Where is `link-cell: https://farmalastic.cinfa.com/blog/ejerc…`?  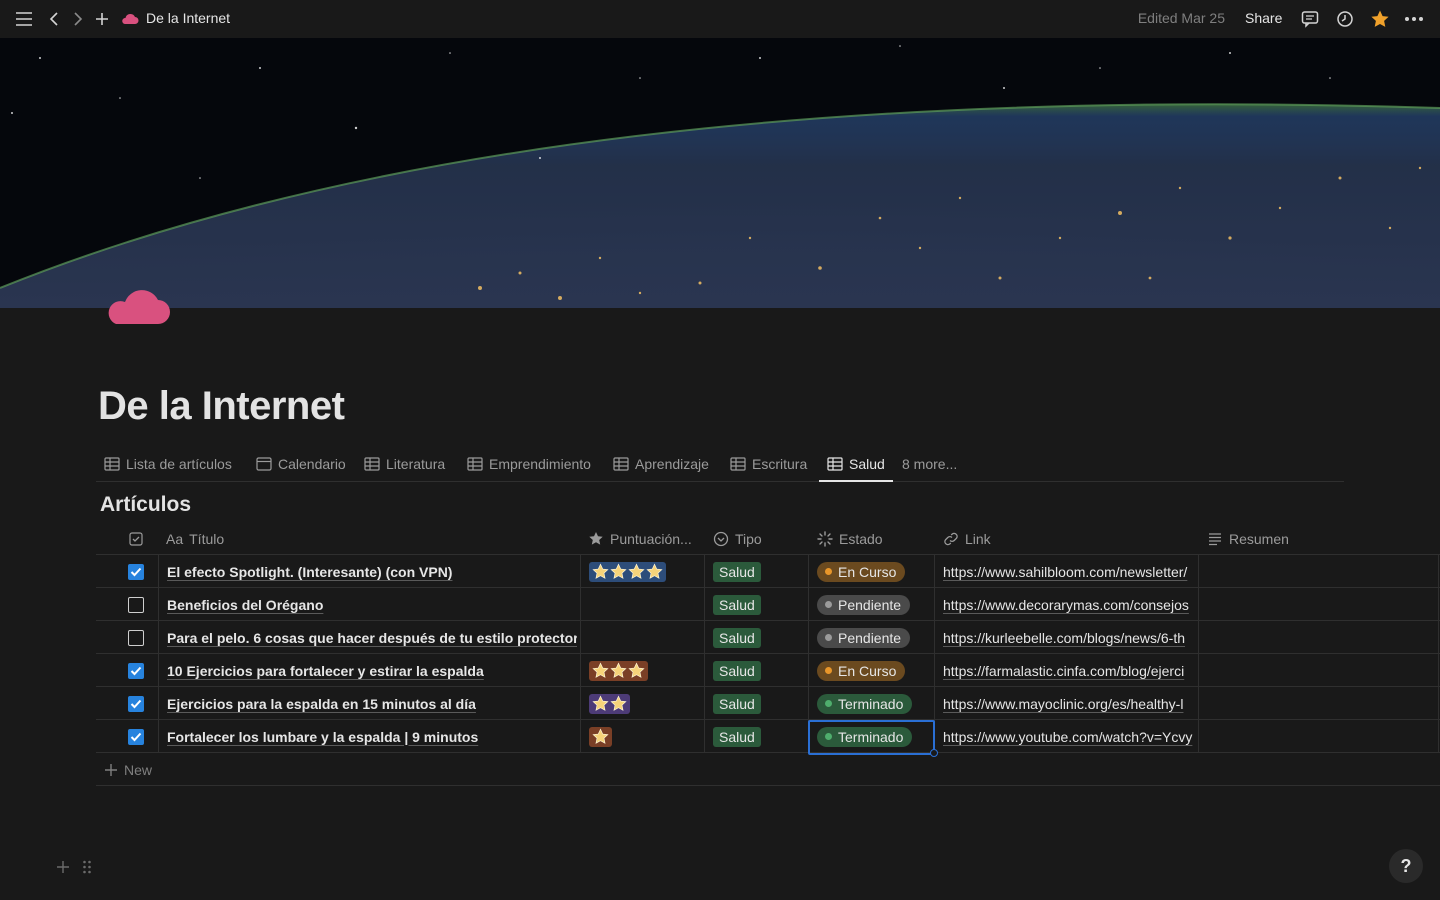 link-cell: https://farmalastic.cinfa.com/blog/ejerc… is located at coordinates (1070, 670).